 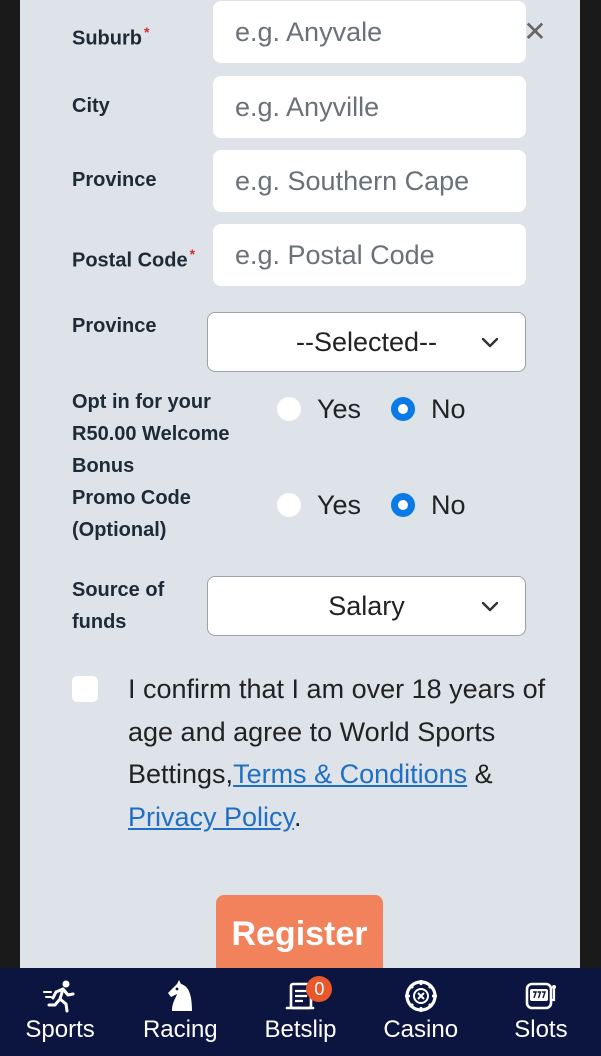 I want to click on terms-link: Terms & Conditions, so click(x=350, y=774).